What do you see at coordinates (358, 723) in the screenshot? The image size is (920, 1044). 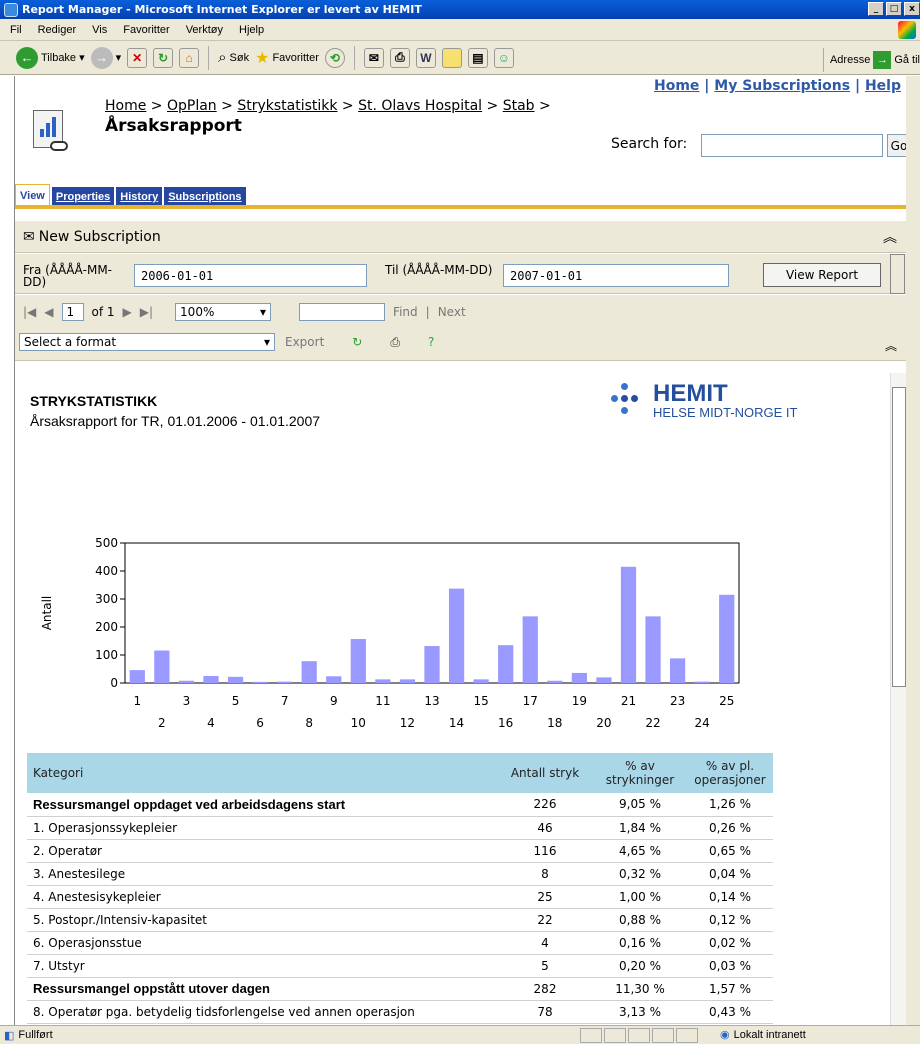 I see `x-tick-label: 10` at bounding box center [358, 723].